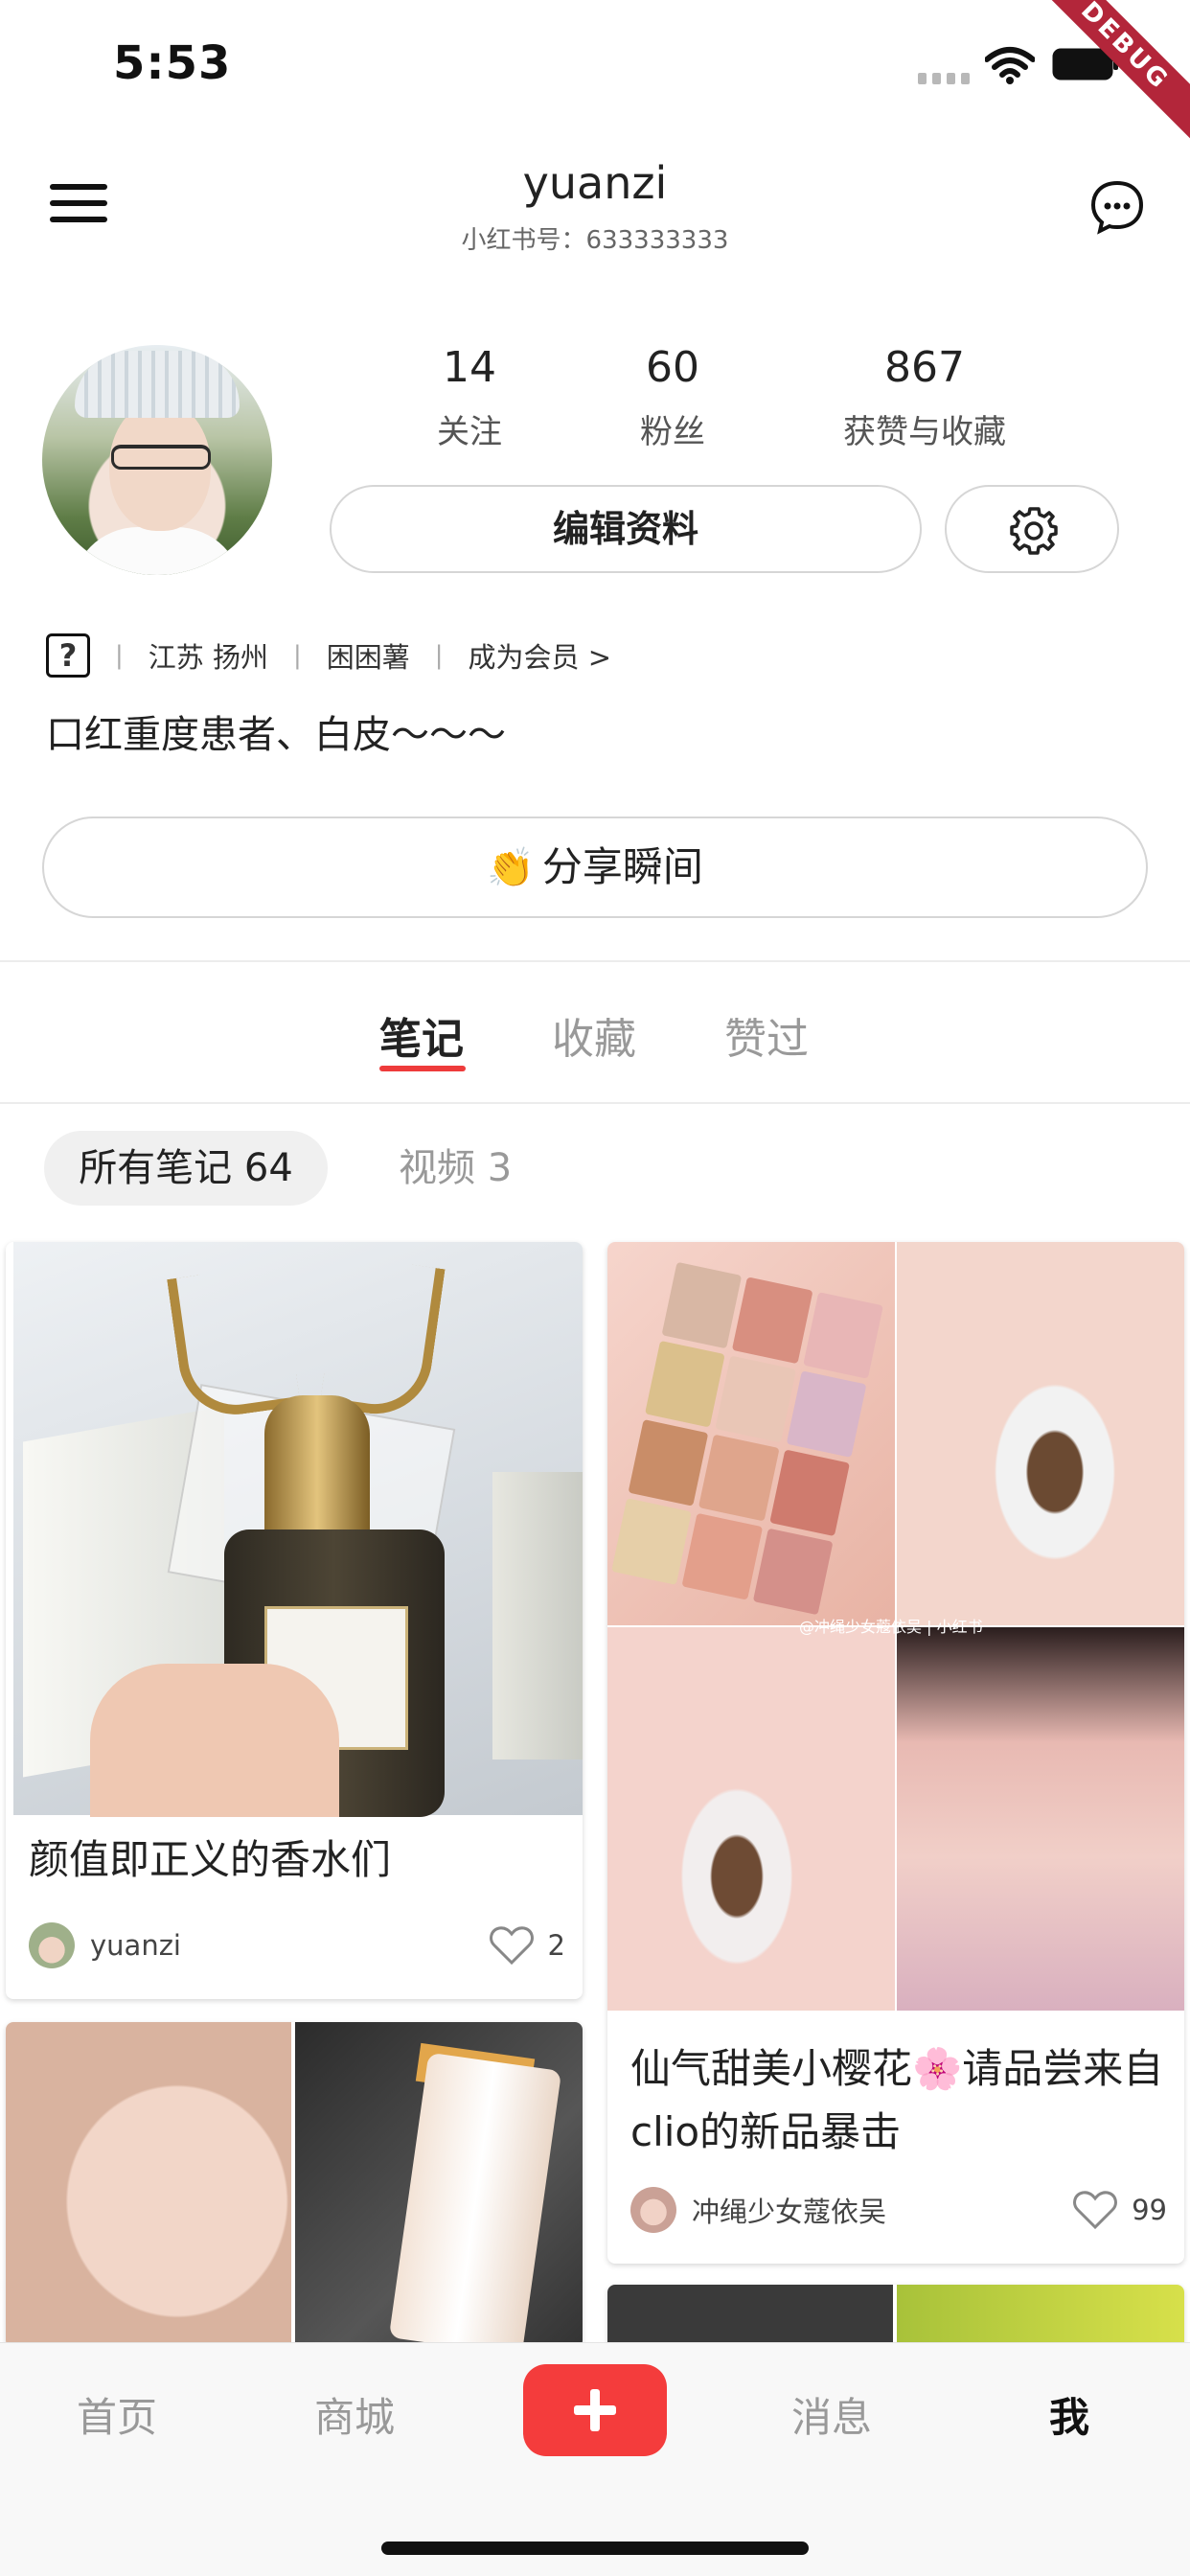 This screenshot has width=1190, height=2576. What do you see at coordinates (595, 240) in the screenshot?
I see `user-id-label: 小红书号：633333333` at bounding box center [595, 240].